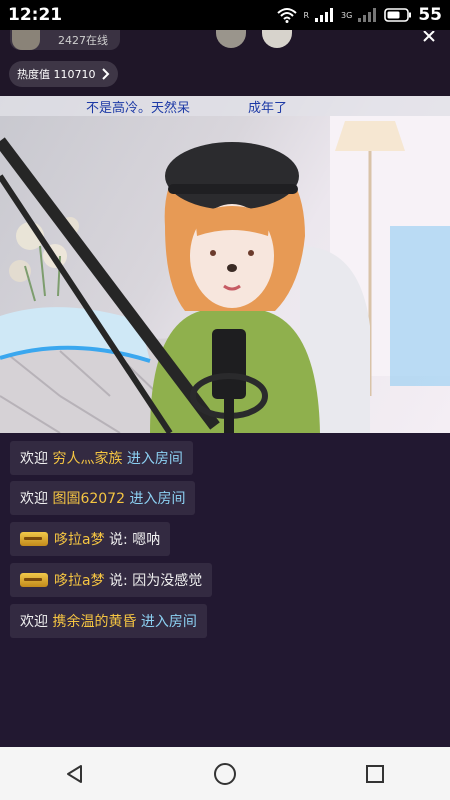 The width and height of the screenshot is (450, 800). What do you see at coordinates (347, 15) in the screenshot?
I see `network-type-label: 3G` at bounding box center [347, 15].